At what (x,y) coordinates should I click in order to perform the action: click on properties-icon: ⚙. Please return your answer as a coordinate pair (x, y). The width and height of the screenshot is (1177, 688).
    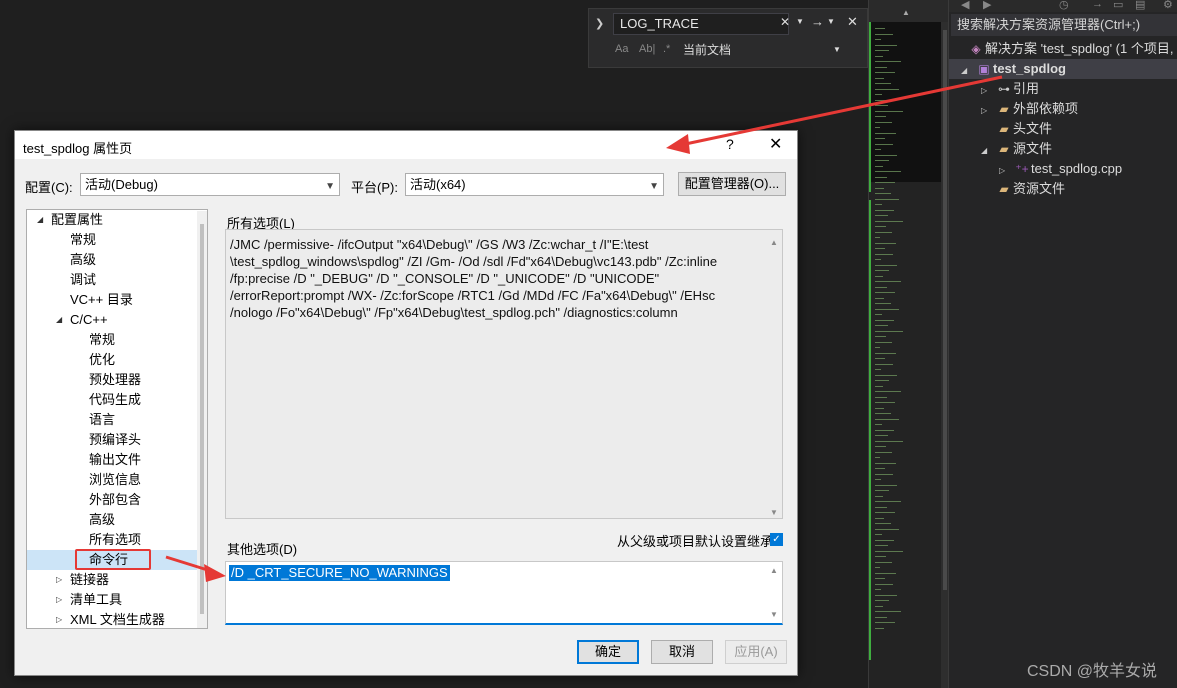
    Looking at the image, I should click on (1168, 5).